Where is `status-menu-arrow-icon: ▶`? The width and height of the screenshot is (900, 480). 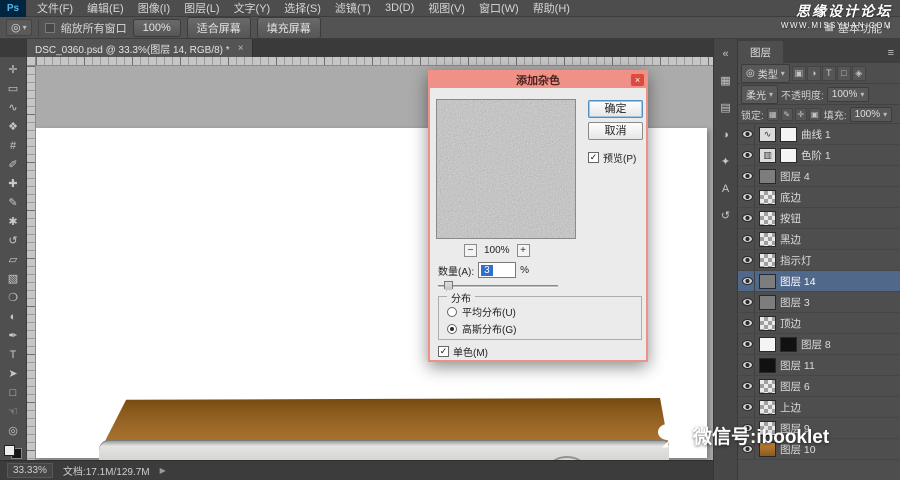
status-menu-arrow-icon: ▶ is located at coordinates (163, 470).